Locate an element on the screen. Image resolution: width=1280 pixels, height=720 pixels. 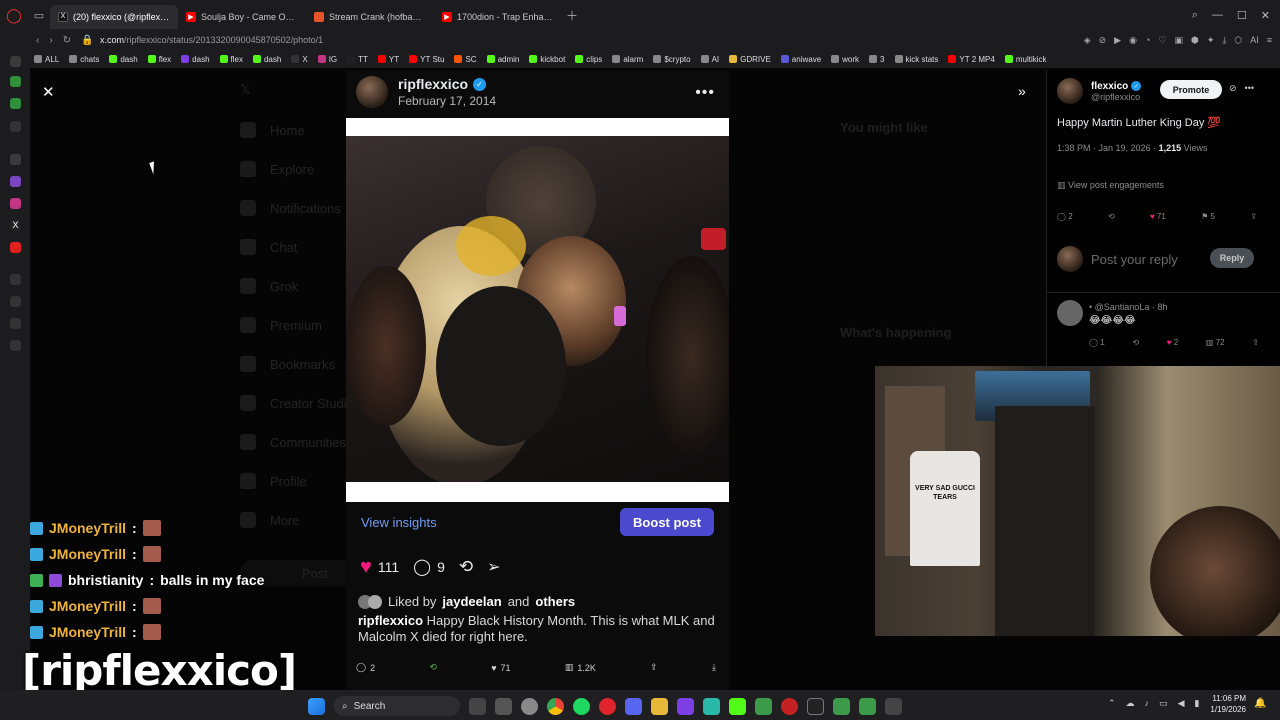
share-button: ⇪ is located at coordinates (1253, 216).